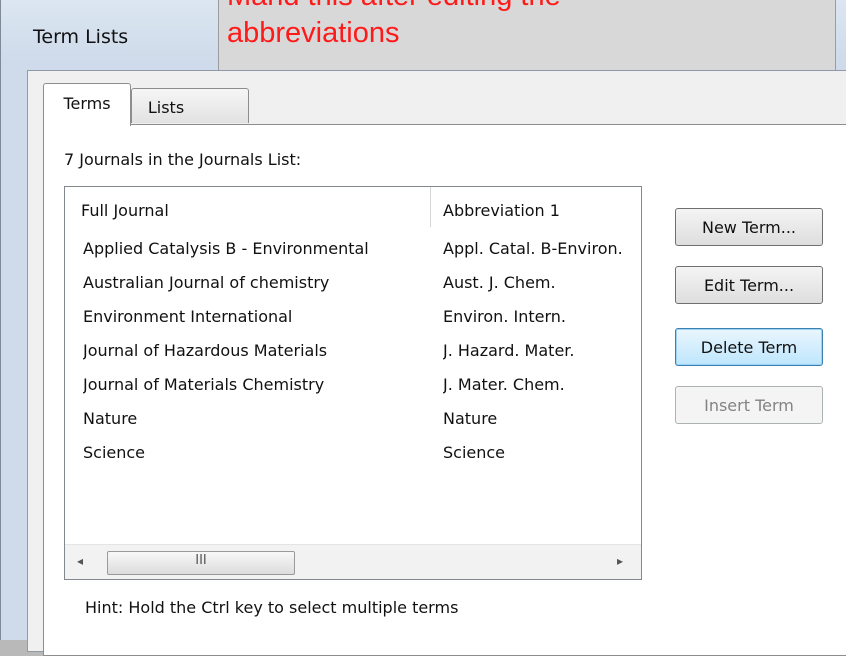  What do you see at coordinates (499, 282) in the screenshot?
I see `abbreviation-cell: Aust. J. Chem.` at bounding box center [499, 282].